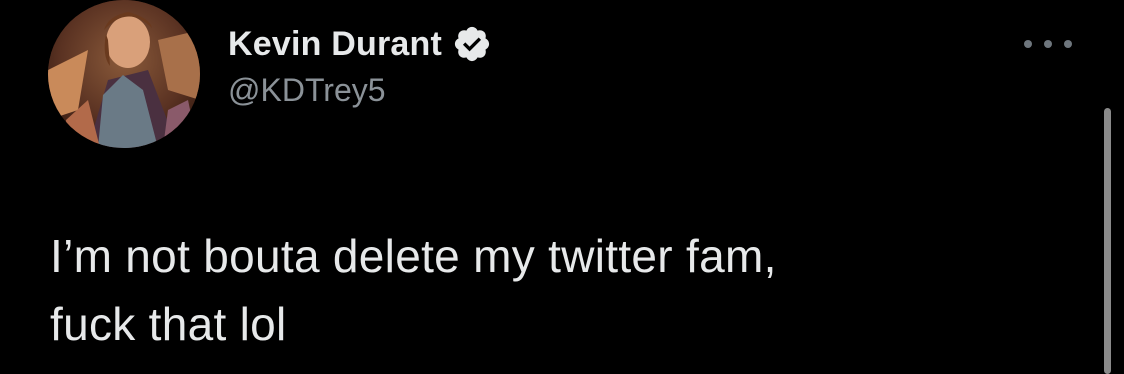 The height and width of the screenshot is (374, 1124). I want to click on display-name: Kevin Durant, so click(335, 44).